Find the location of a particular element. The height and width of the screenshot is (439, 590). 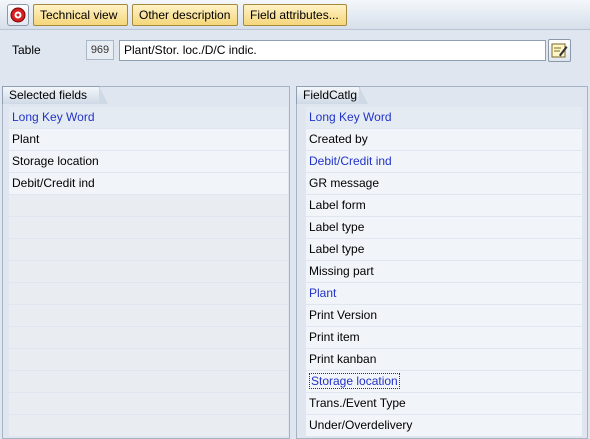

red-circle-icon is located at coordinates (18, 15).